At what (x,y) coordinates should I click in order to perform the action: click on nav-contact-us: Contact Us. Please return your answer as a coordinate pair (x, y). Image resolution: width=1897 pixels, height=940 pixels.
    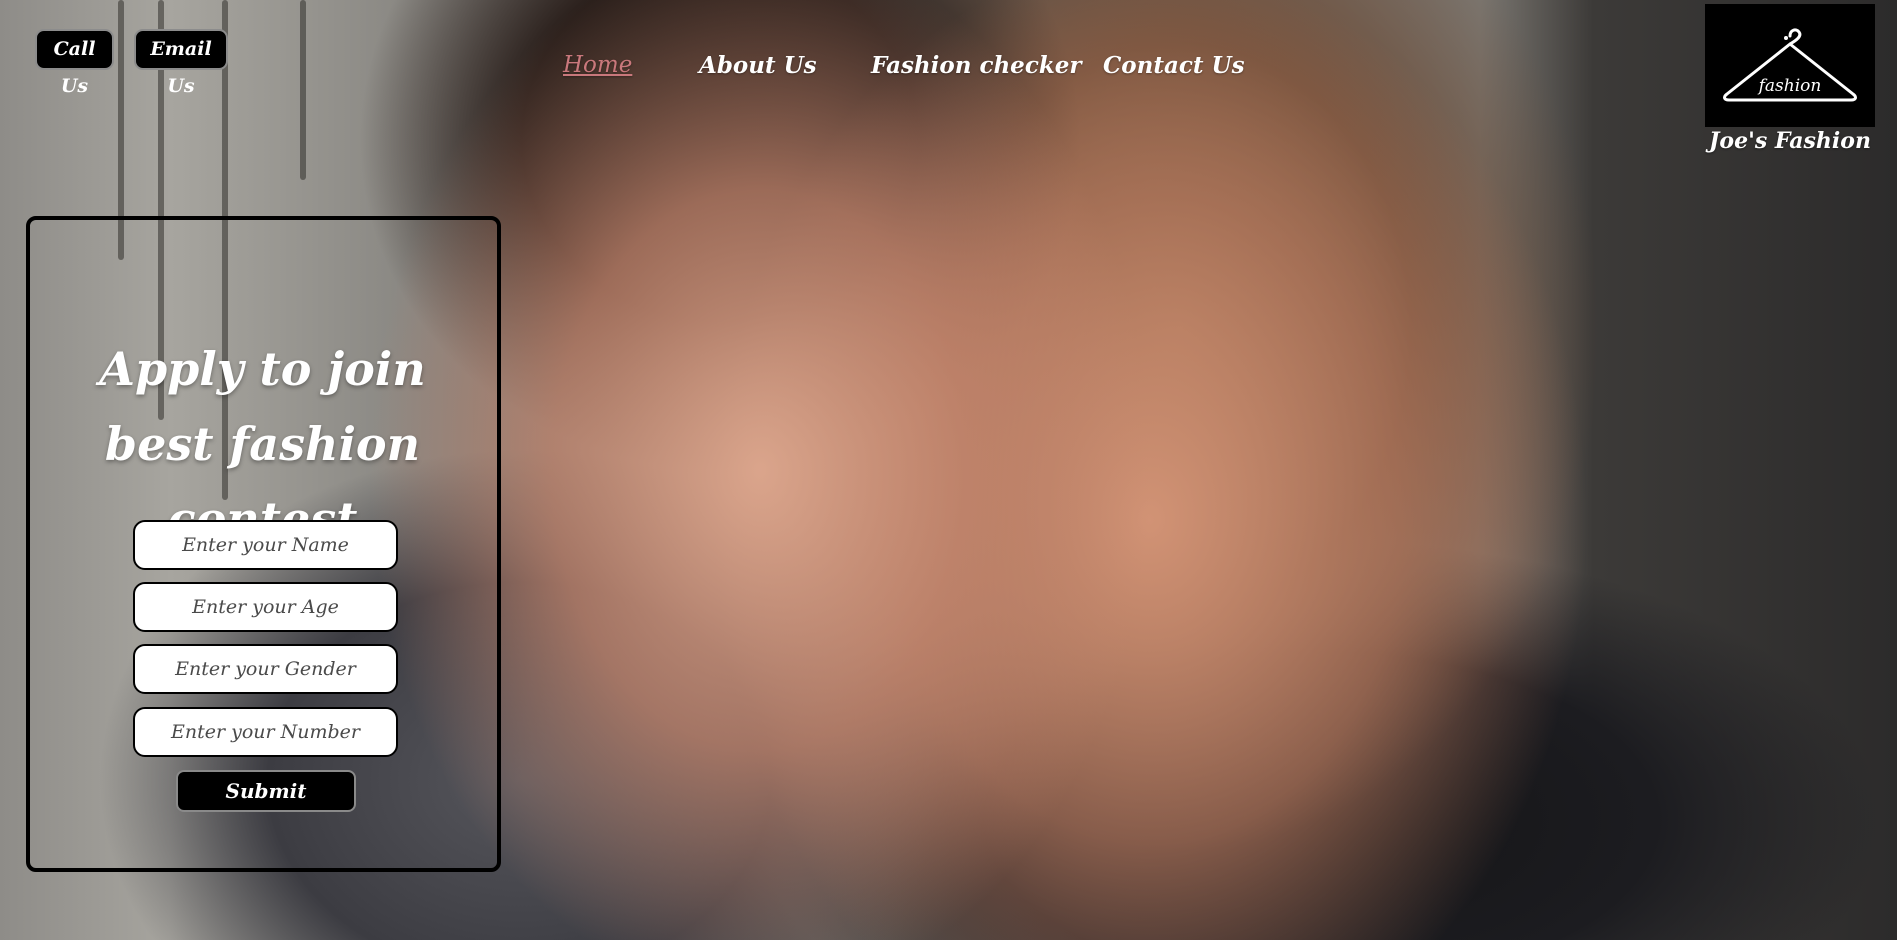
    Looking at the image, I should click on (1174, 65).